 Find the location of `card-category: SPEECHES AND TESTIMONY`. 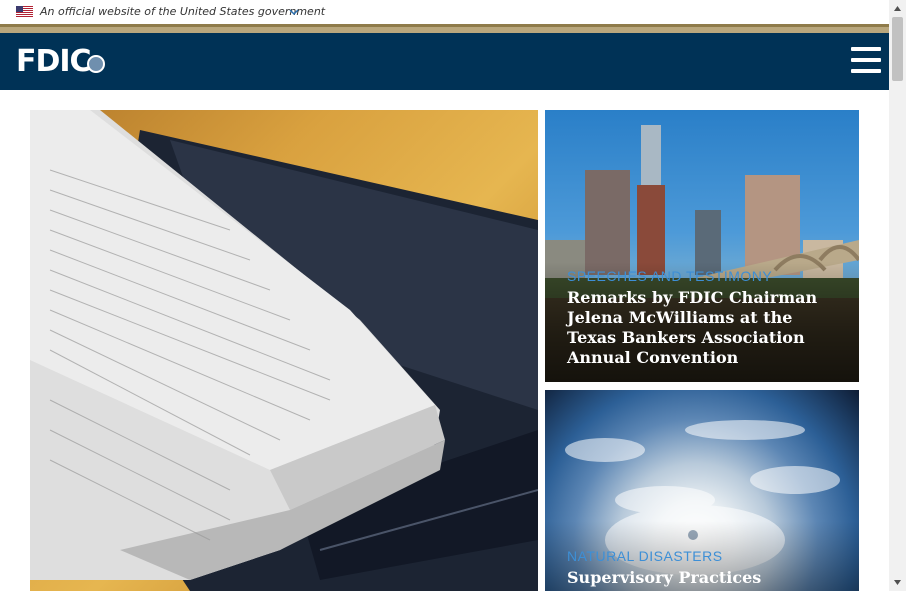

card-category: SPEECHES AND TESTIMONY is located at coordinates (669, 276).